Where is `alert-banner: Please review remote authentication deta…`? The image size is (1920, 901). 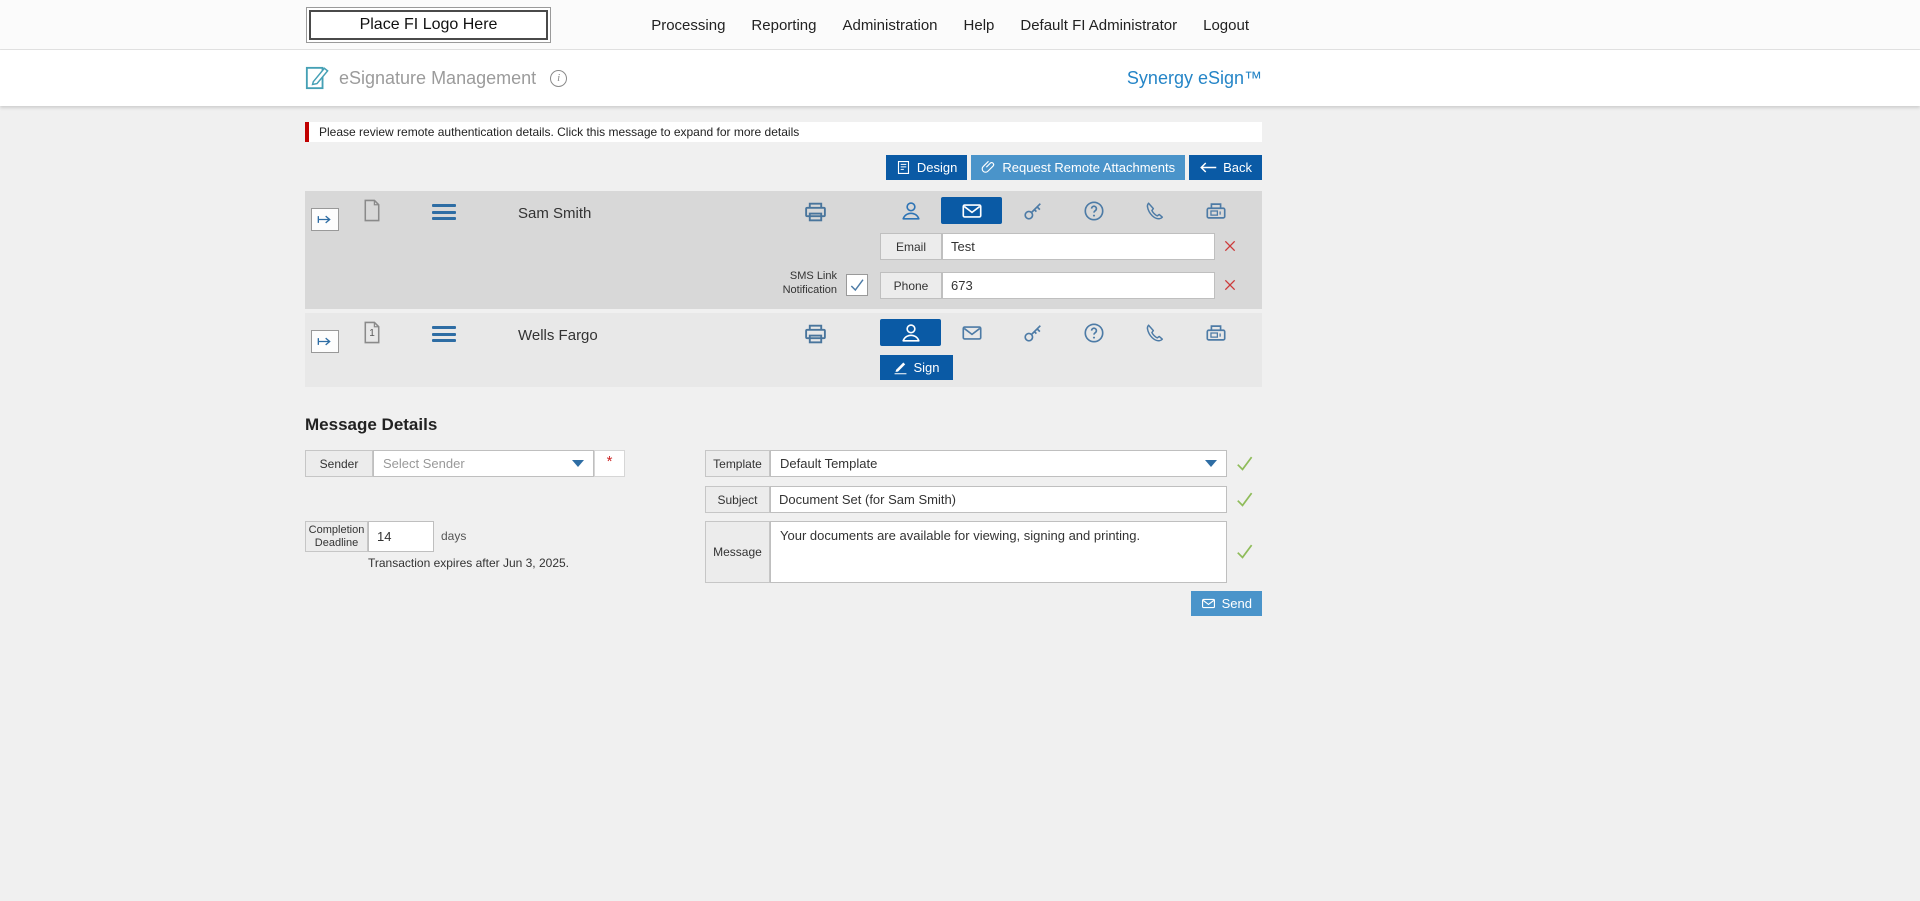 alert-banner: Please review remote authentication deta… is located at coordinates (783, 132).